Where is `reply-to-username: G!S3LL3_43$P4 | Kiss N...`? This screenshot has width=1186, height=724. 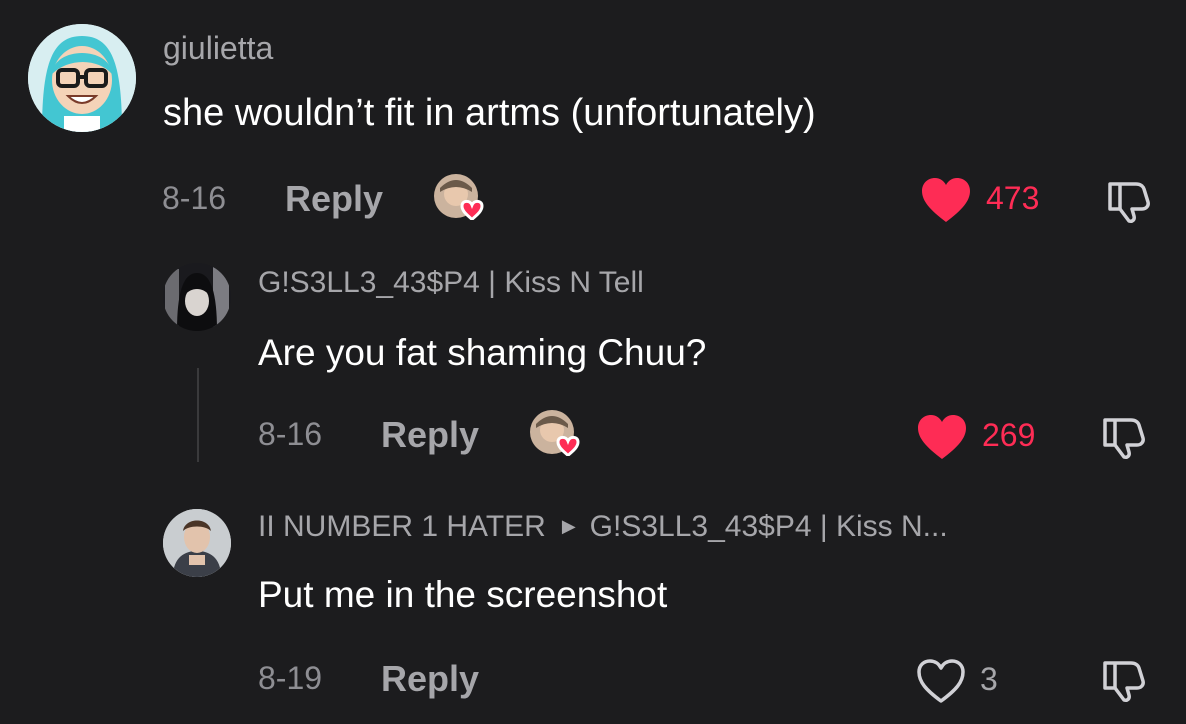
reply-to-username: G!S3LL3_43$P4 | Kiss N... is located at coordinates (769, 526).